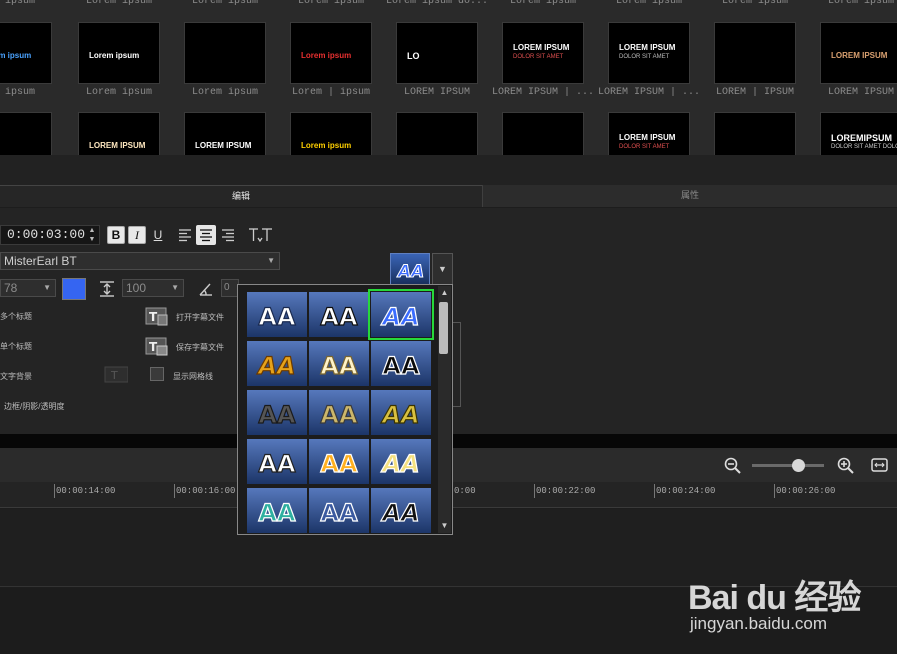 This screenshot has height=654, width=897. What do you see at coordinates (28, 288) in the screenshot?
I see `font-size-select: 78 ▼` at bounding box center [28, 288].